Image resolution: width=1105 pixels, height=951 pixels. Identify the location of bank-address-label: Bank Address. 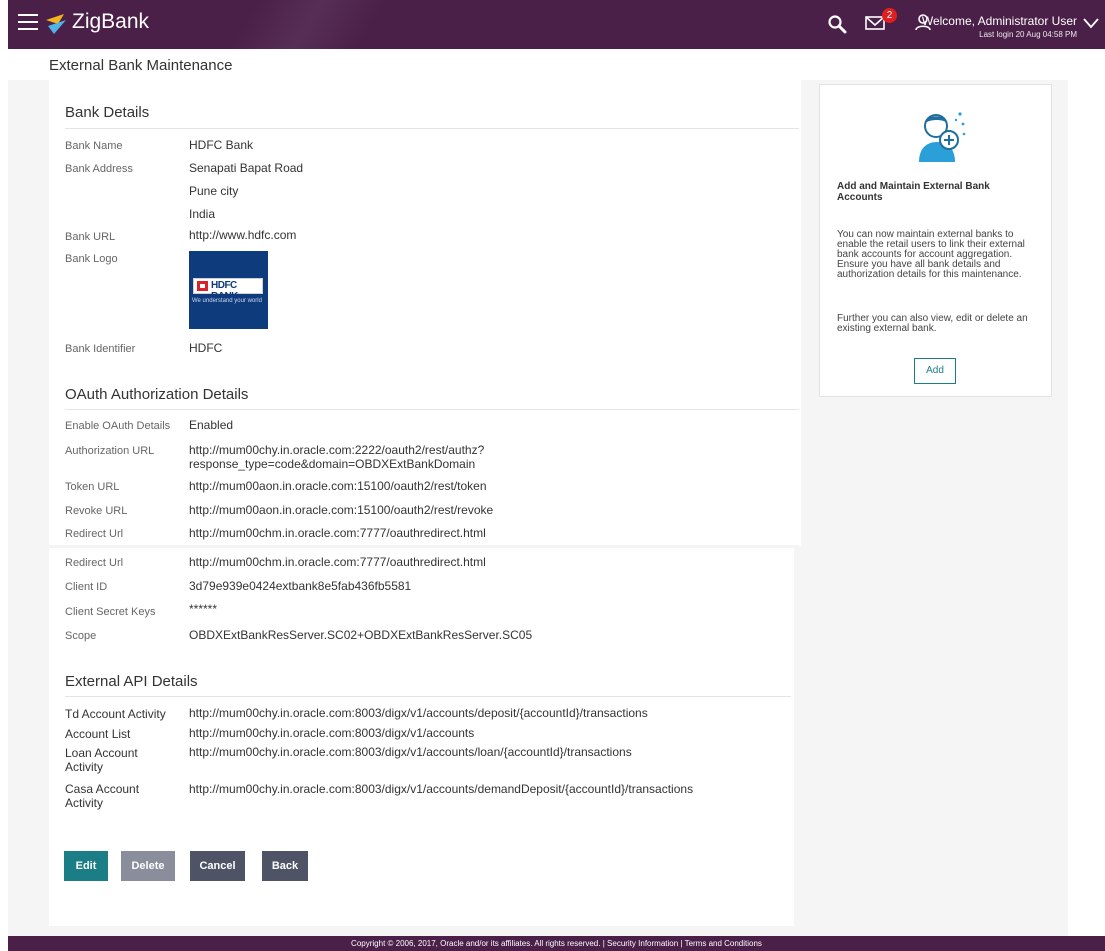
(99, 169).